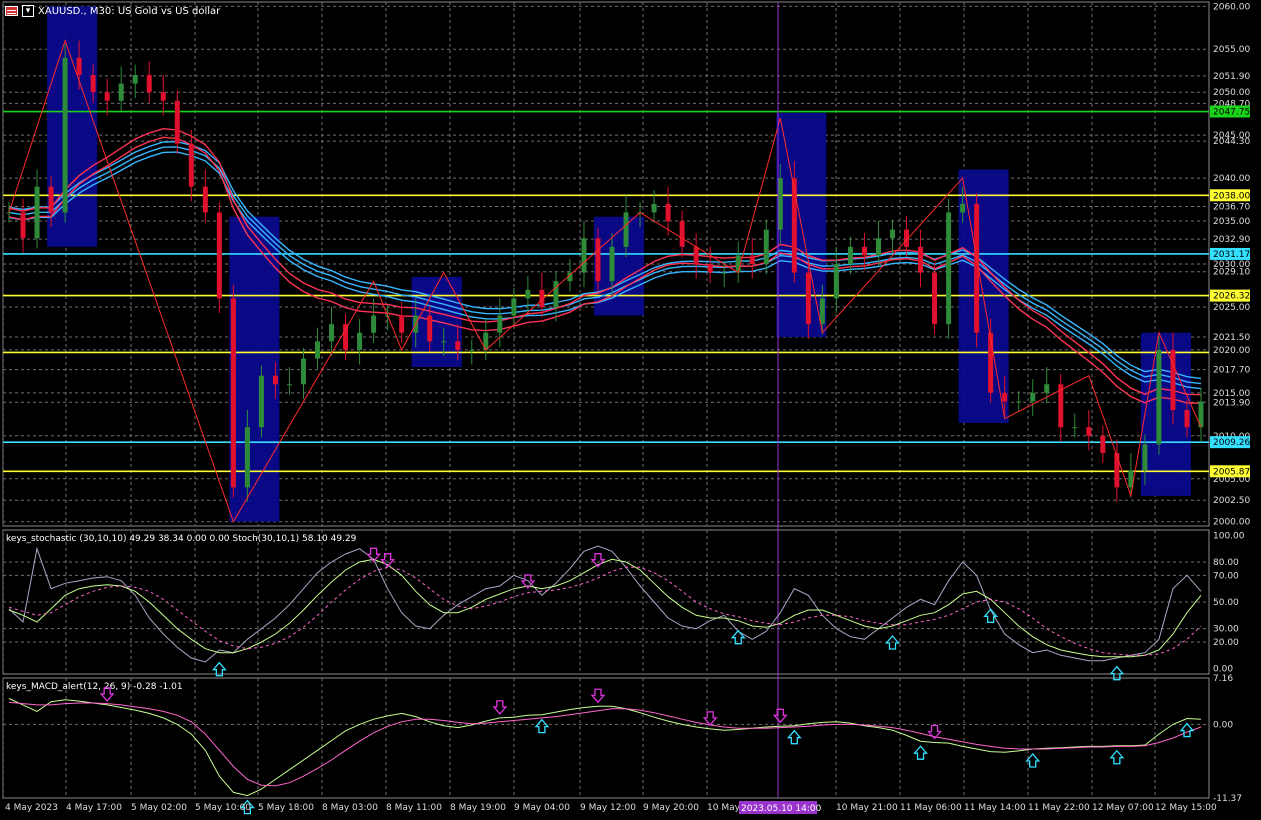 The image size is (1261, 820). I want to click on price-level-label: 2009.26, so click(1231, 443).